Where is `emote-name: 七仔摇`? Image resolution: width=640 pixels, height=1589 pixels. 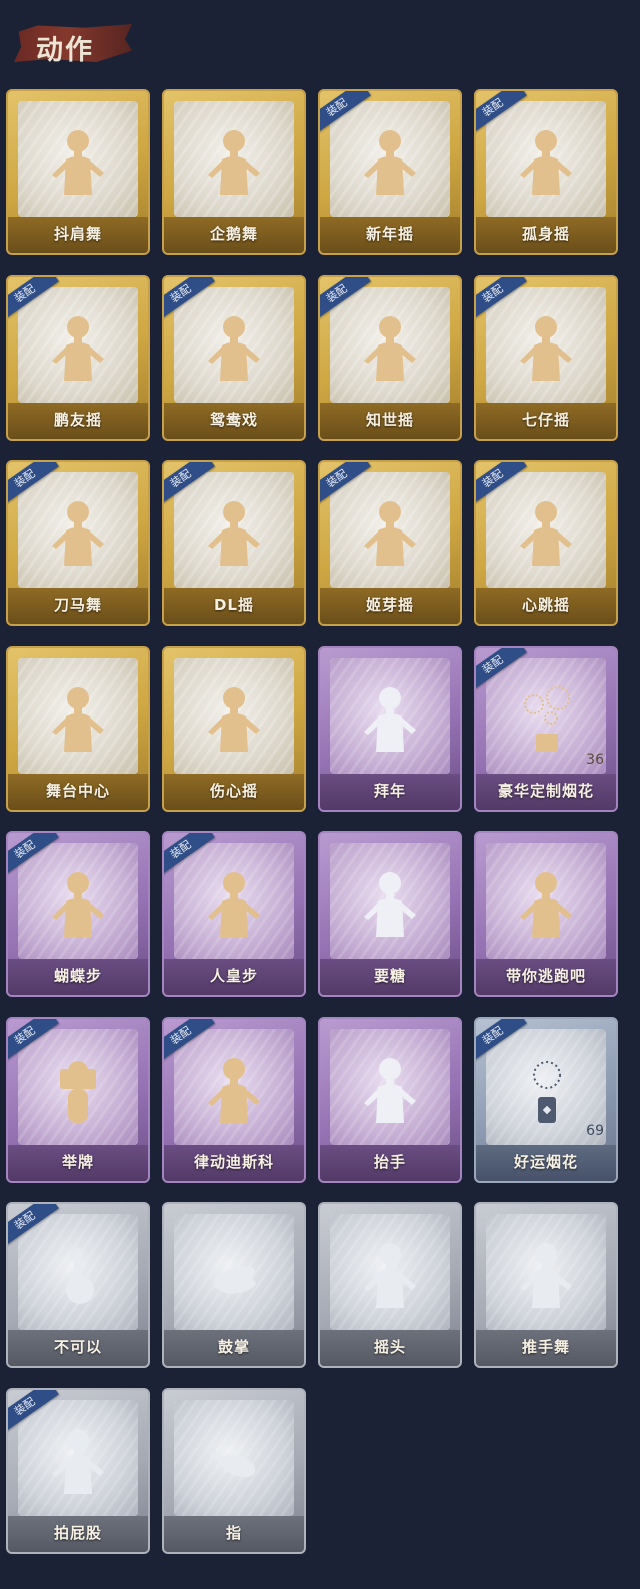 emote-name: 七仔摇 is located at coordinates (545, 420).